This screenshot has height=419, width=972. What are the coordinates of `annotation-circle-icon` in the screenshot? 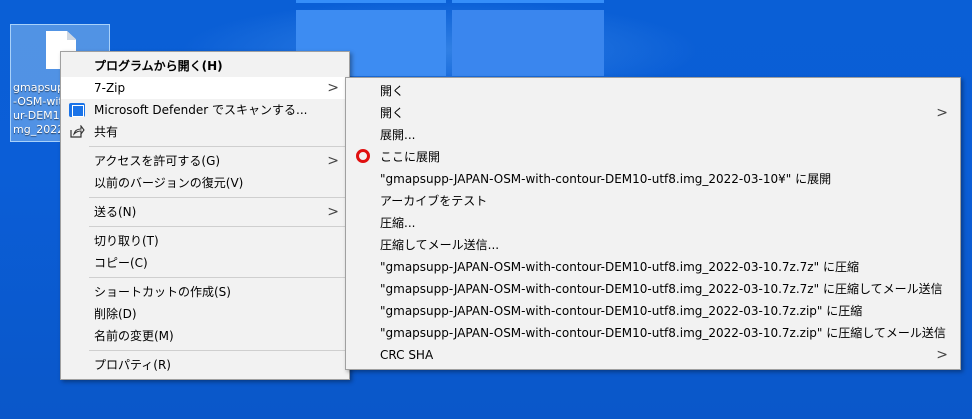 It's located at (363, 156).